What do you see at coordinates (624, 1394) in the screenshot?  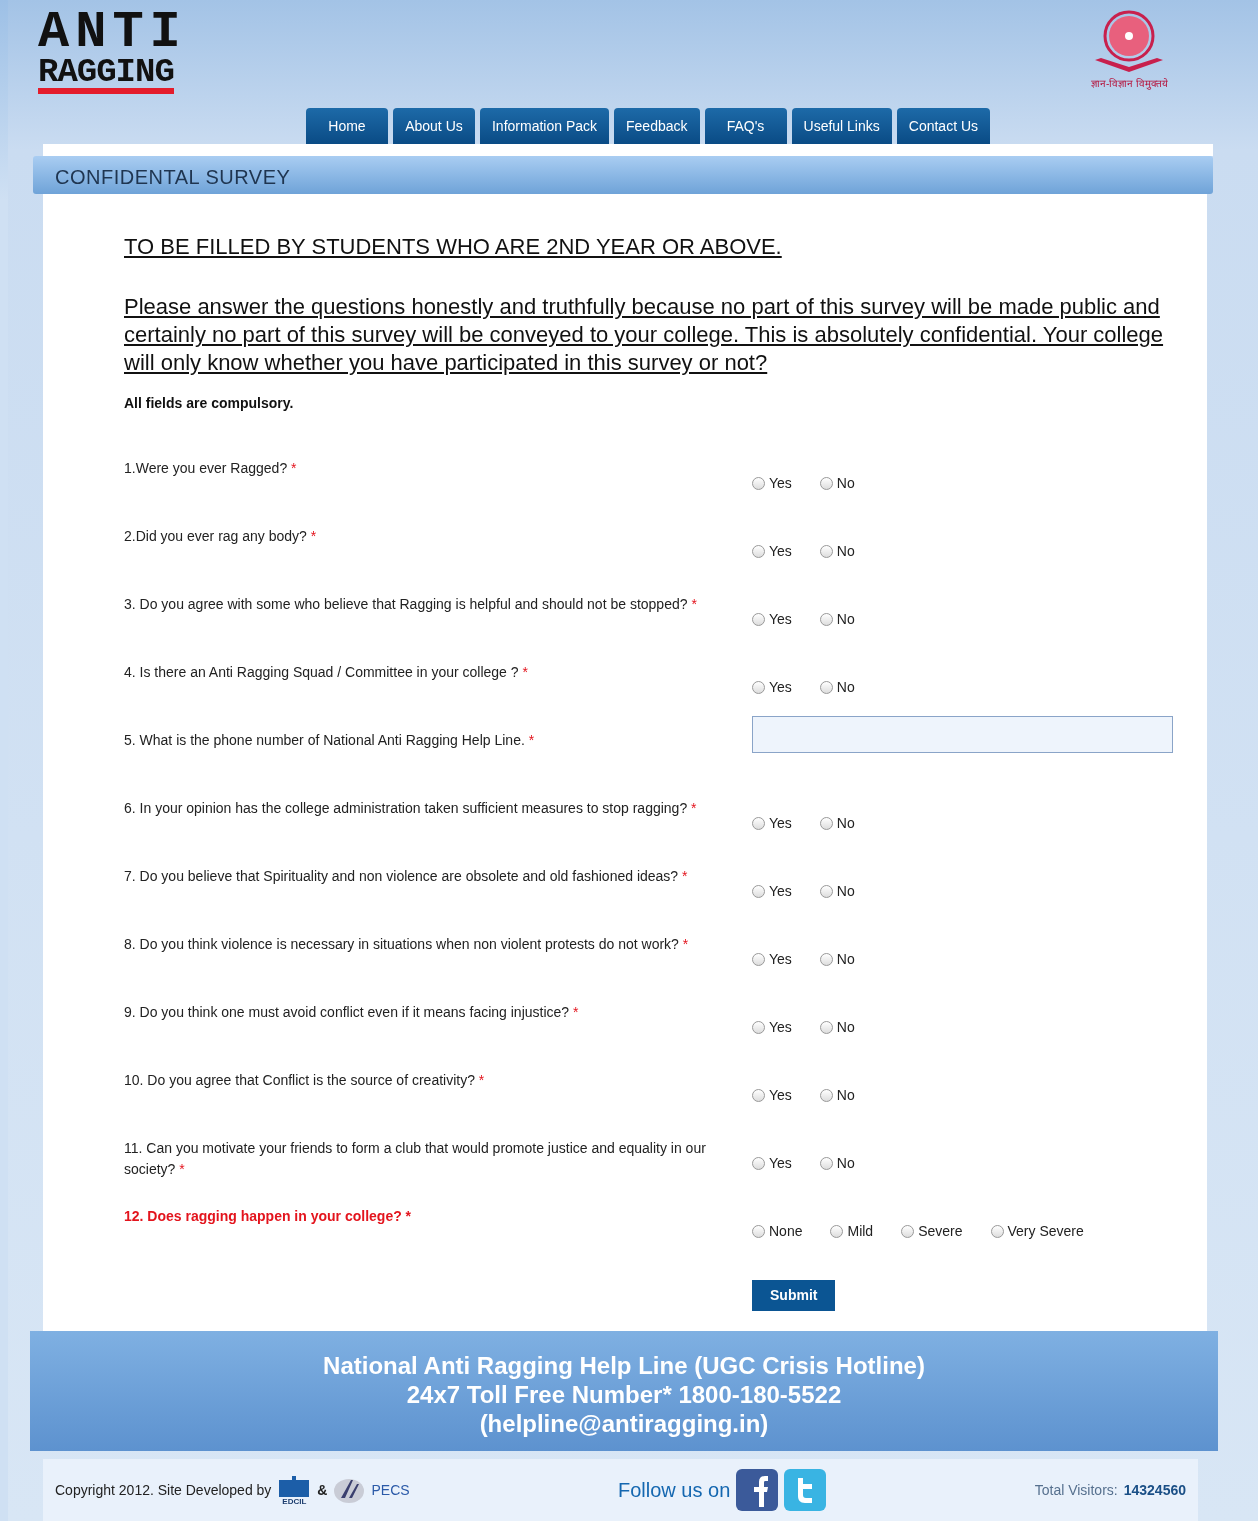 I see `helpline-text: 24x7 Toll Free Number* 1800-180-5522` at bounding box center [624, 1394].